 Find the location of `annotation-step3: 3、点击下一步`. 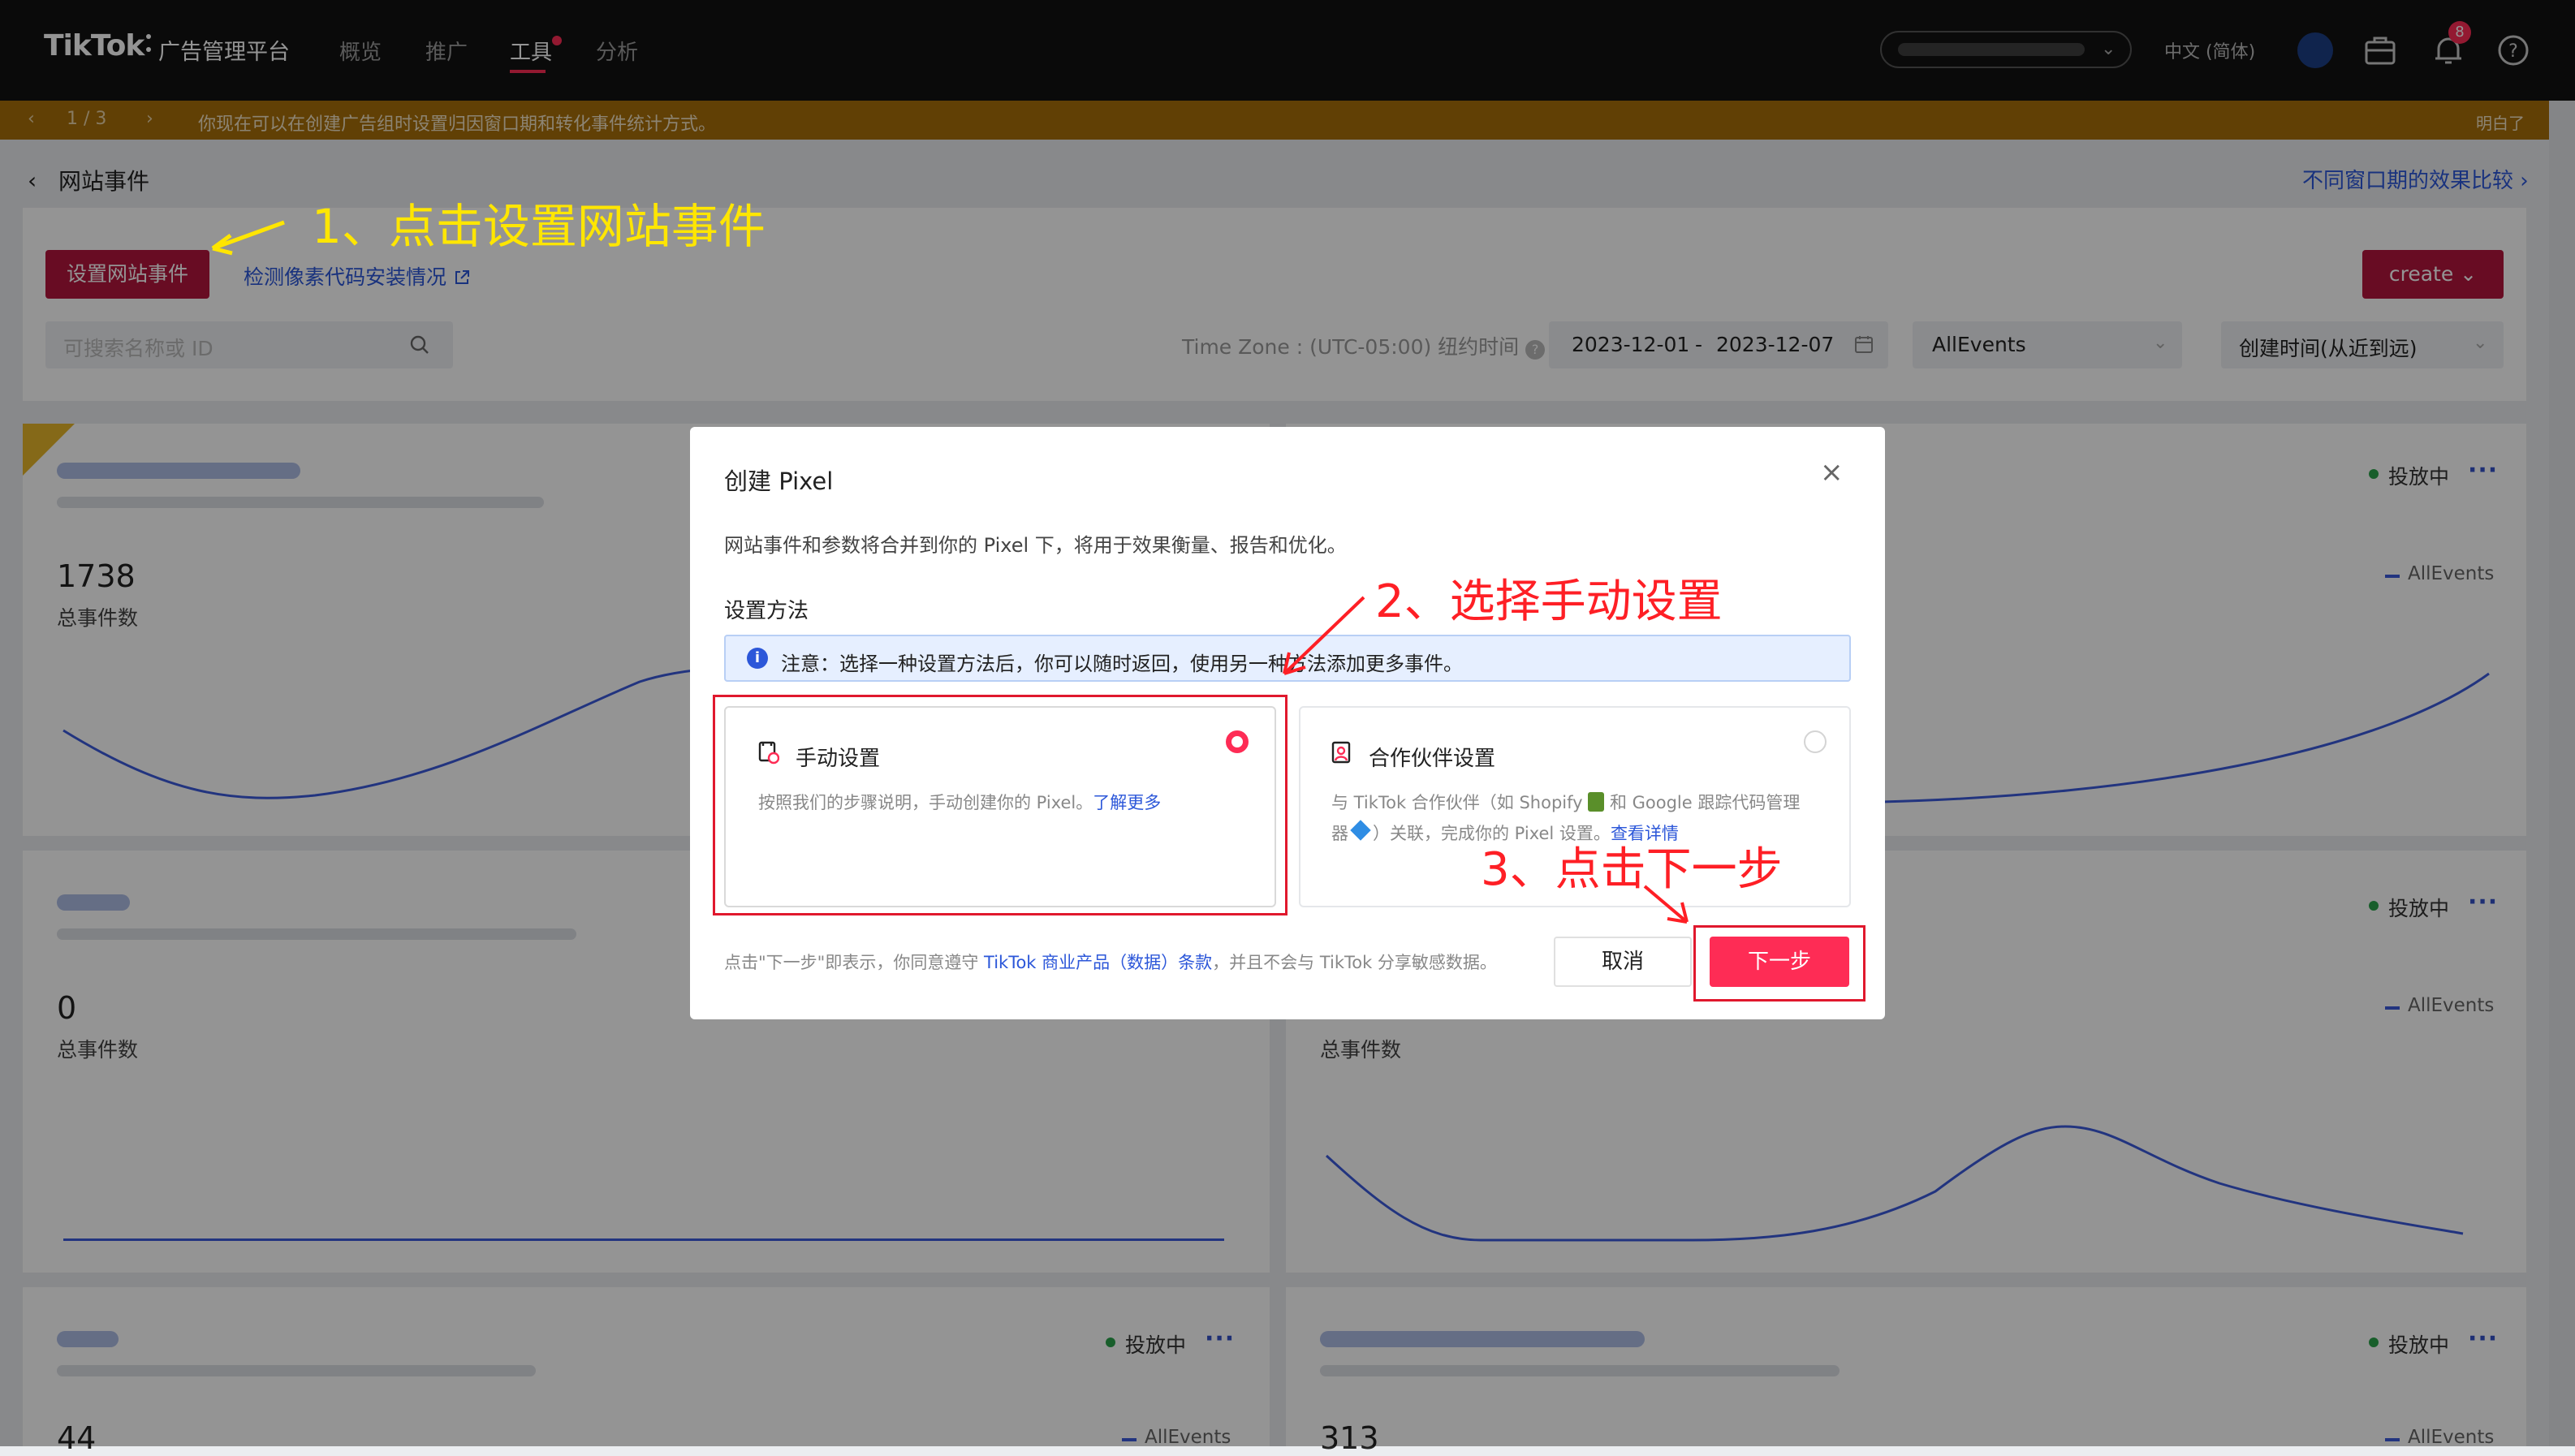

annotation-step3: 3、点击下一步 is located at coordinates (1632, 870).